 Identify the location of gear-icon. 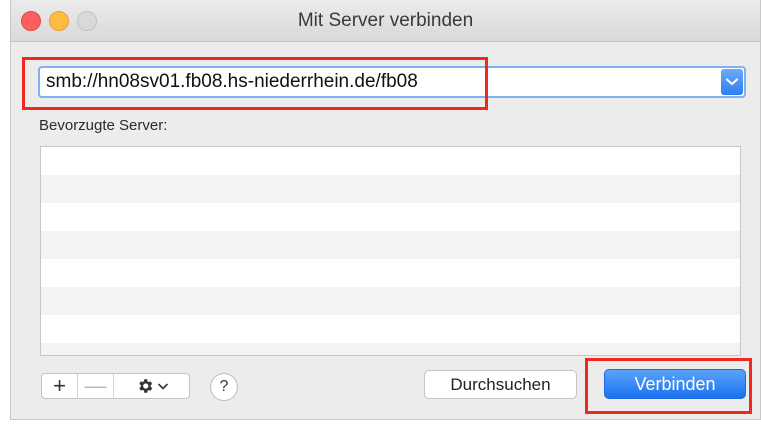
(145, 386).